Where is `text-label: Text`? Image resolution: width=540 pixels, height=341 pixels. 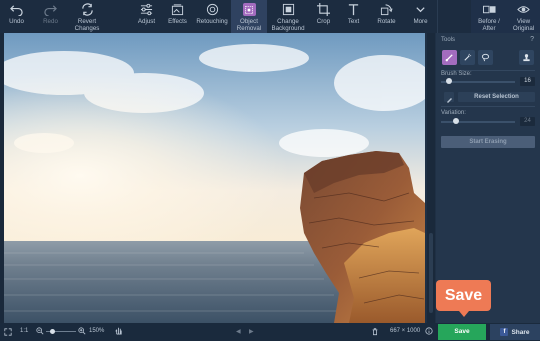 text-label: Text is located at coordinates (353, 21).